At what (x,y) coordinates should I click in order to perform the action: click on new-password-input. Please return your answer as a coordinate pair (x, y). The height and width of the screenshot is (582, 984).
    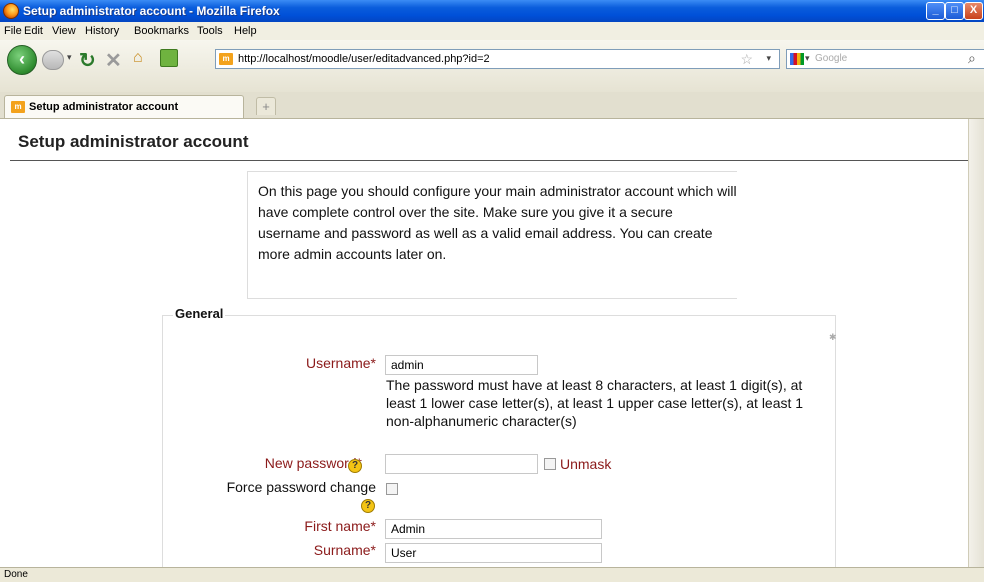
    Looking at the image, I should click on (461, 464).